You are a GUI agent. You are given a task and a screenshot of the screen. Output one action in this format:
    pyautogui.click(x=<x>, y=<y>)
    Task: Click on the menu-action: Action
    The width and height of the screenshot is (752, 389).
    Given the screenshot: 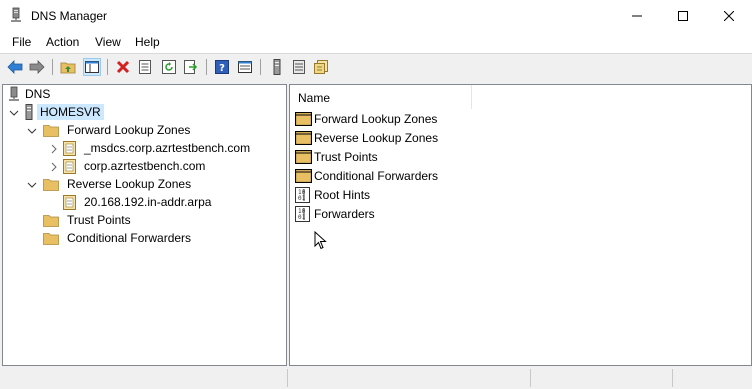 What is the action you would take?
    pyautogui.click(x=62, y=42)
    